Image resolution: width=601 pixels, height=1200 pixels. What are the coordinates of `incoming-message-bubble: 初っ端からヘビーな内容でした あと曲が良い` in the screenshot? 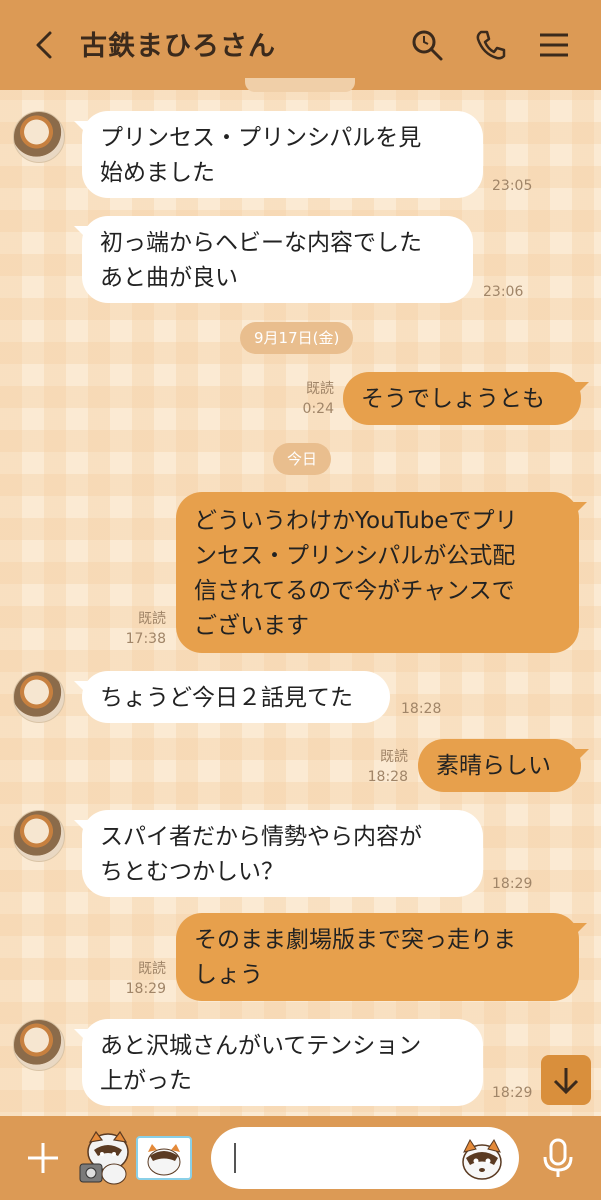 It's located at (277, 259).